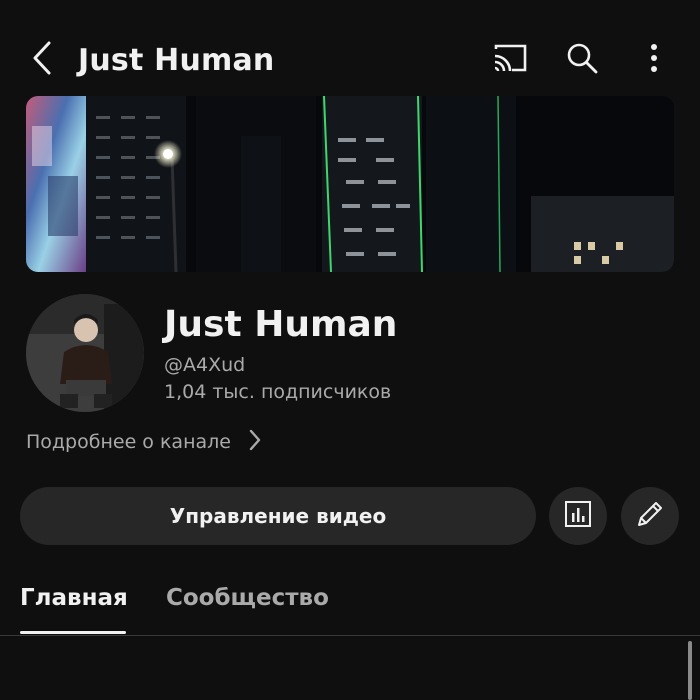  I want to click on search-icon, so click(582, 60).